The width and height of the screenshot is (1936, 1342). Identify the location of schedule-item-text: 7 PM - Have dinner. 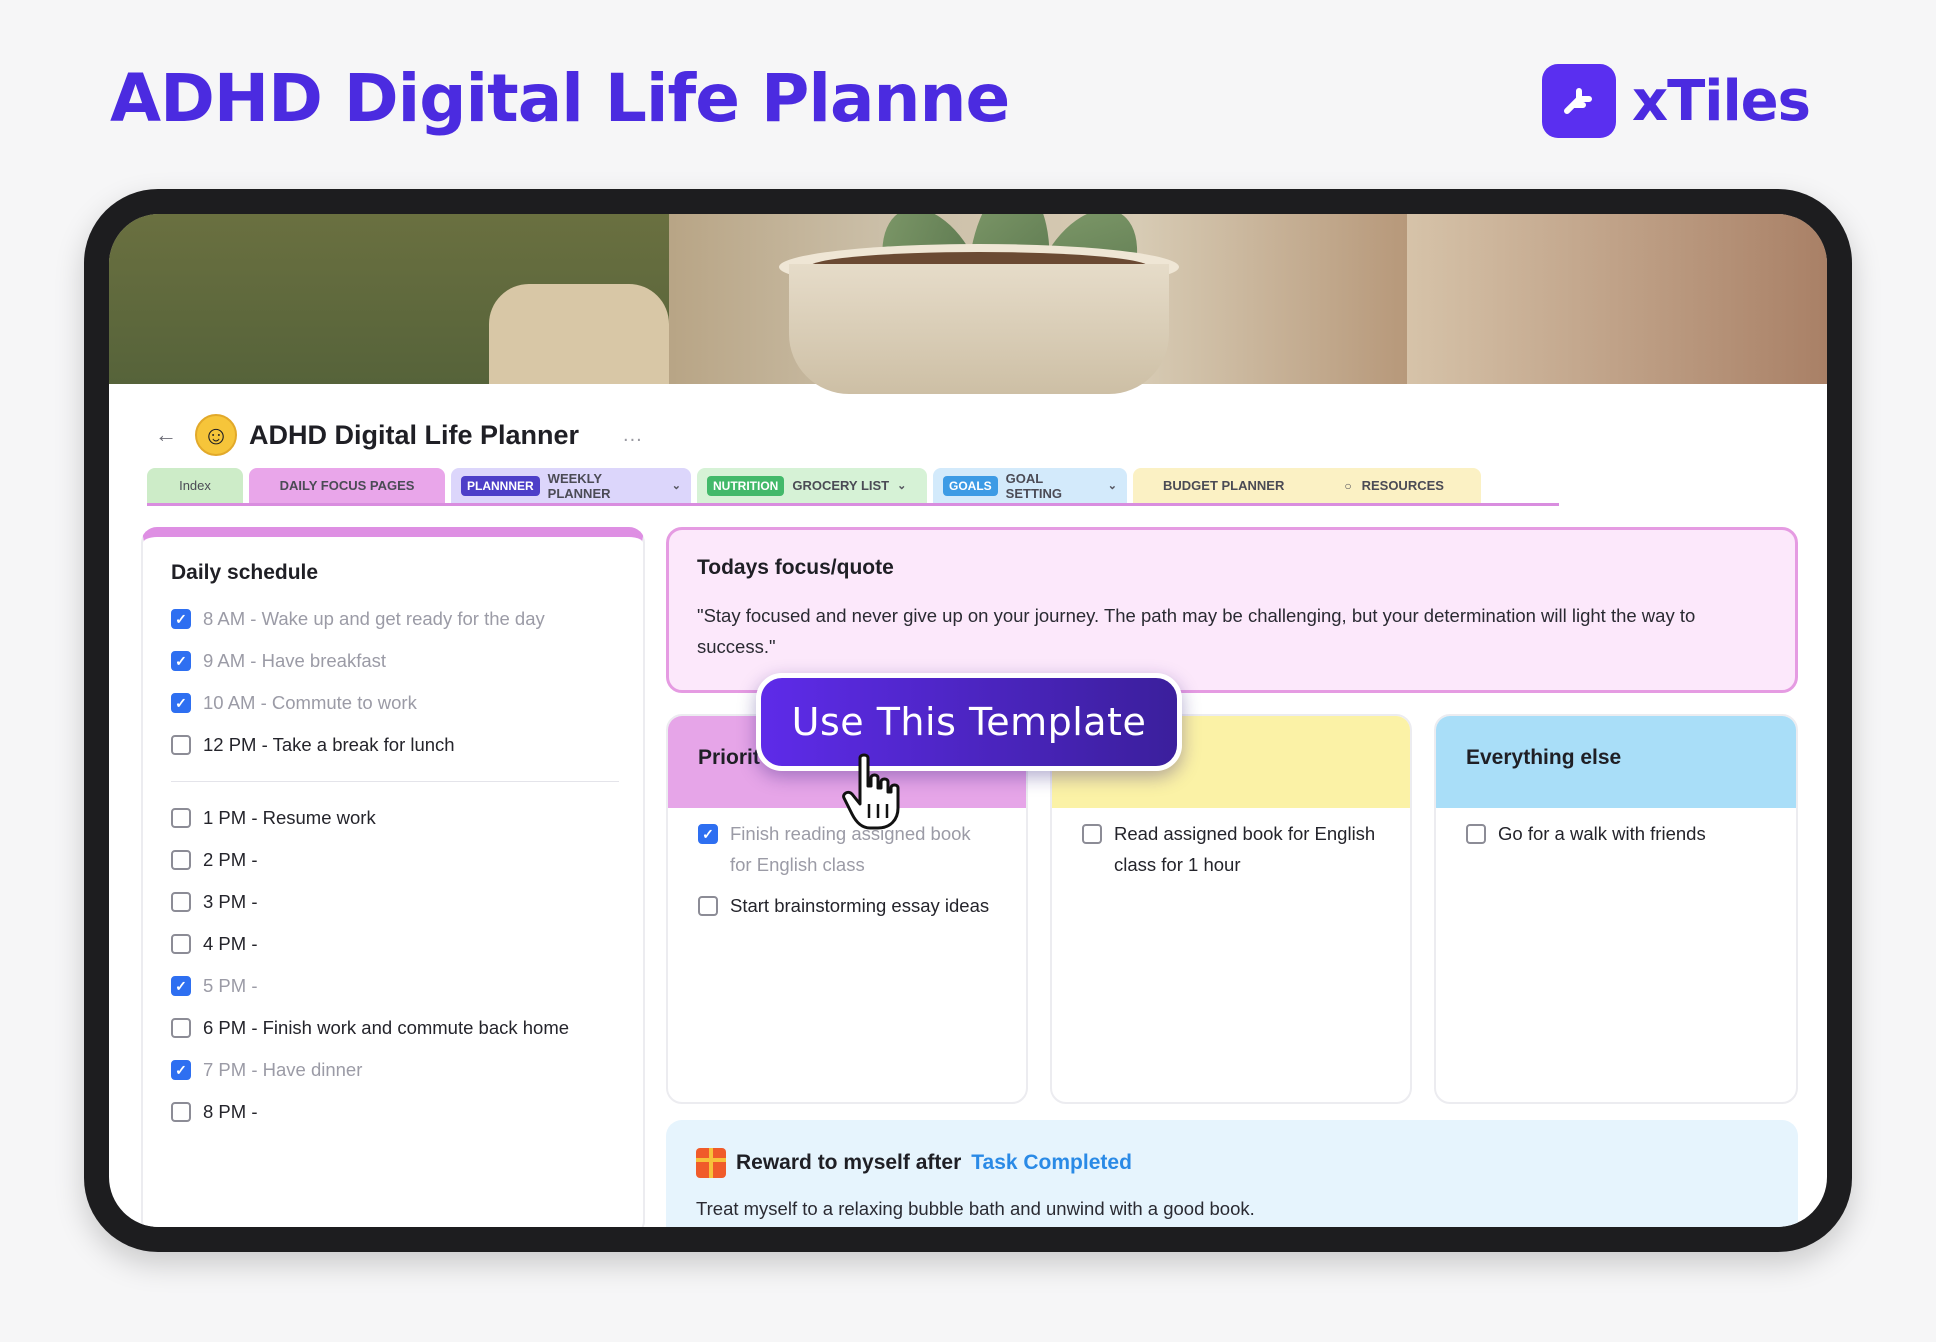
(283, 1069).